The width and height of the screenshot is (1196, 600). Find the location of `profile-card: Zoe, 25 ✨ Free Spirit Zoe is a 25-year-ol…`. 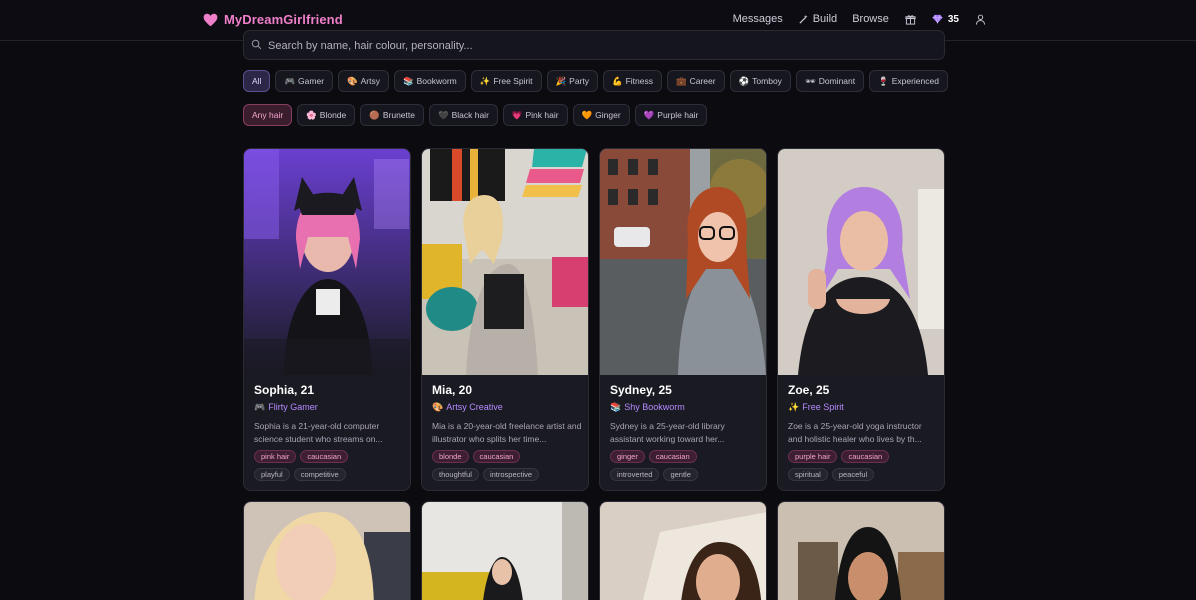

profile-card: Zoe, 25 ✨ Free Spirit Zoe is a 25-year-ol… is located at coordinates (861, 319).